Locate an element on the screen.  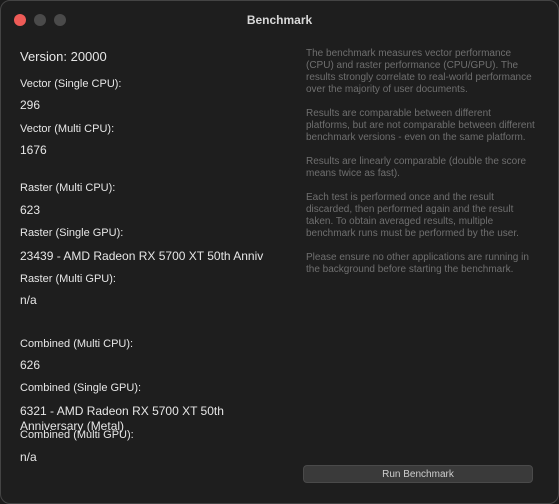
raster-multi-gpu-label: Raster (Multi GPU): is located at coordinates (68, 279).